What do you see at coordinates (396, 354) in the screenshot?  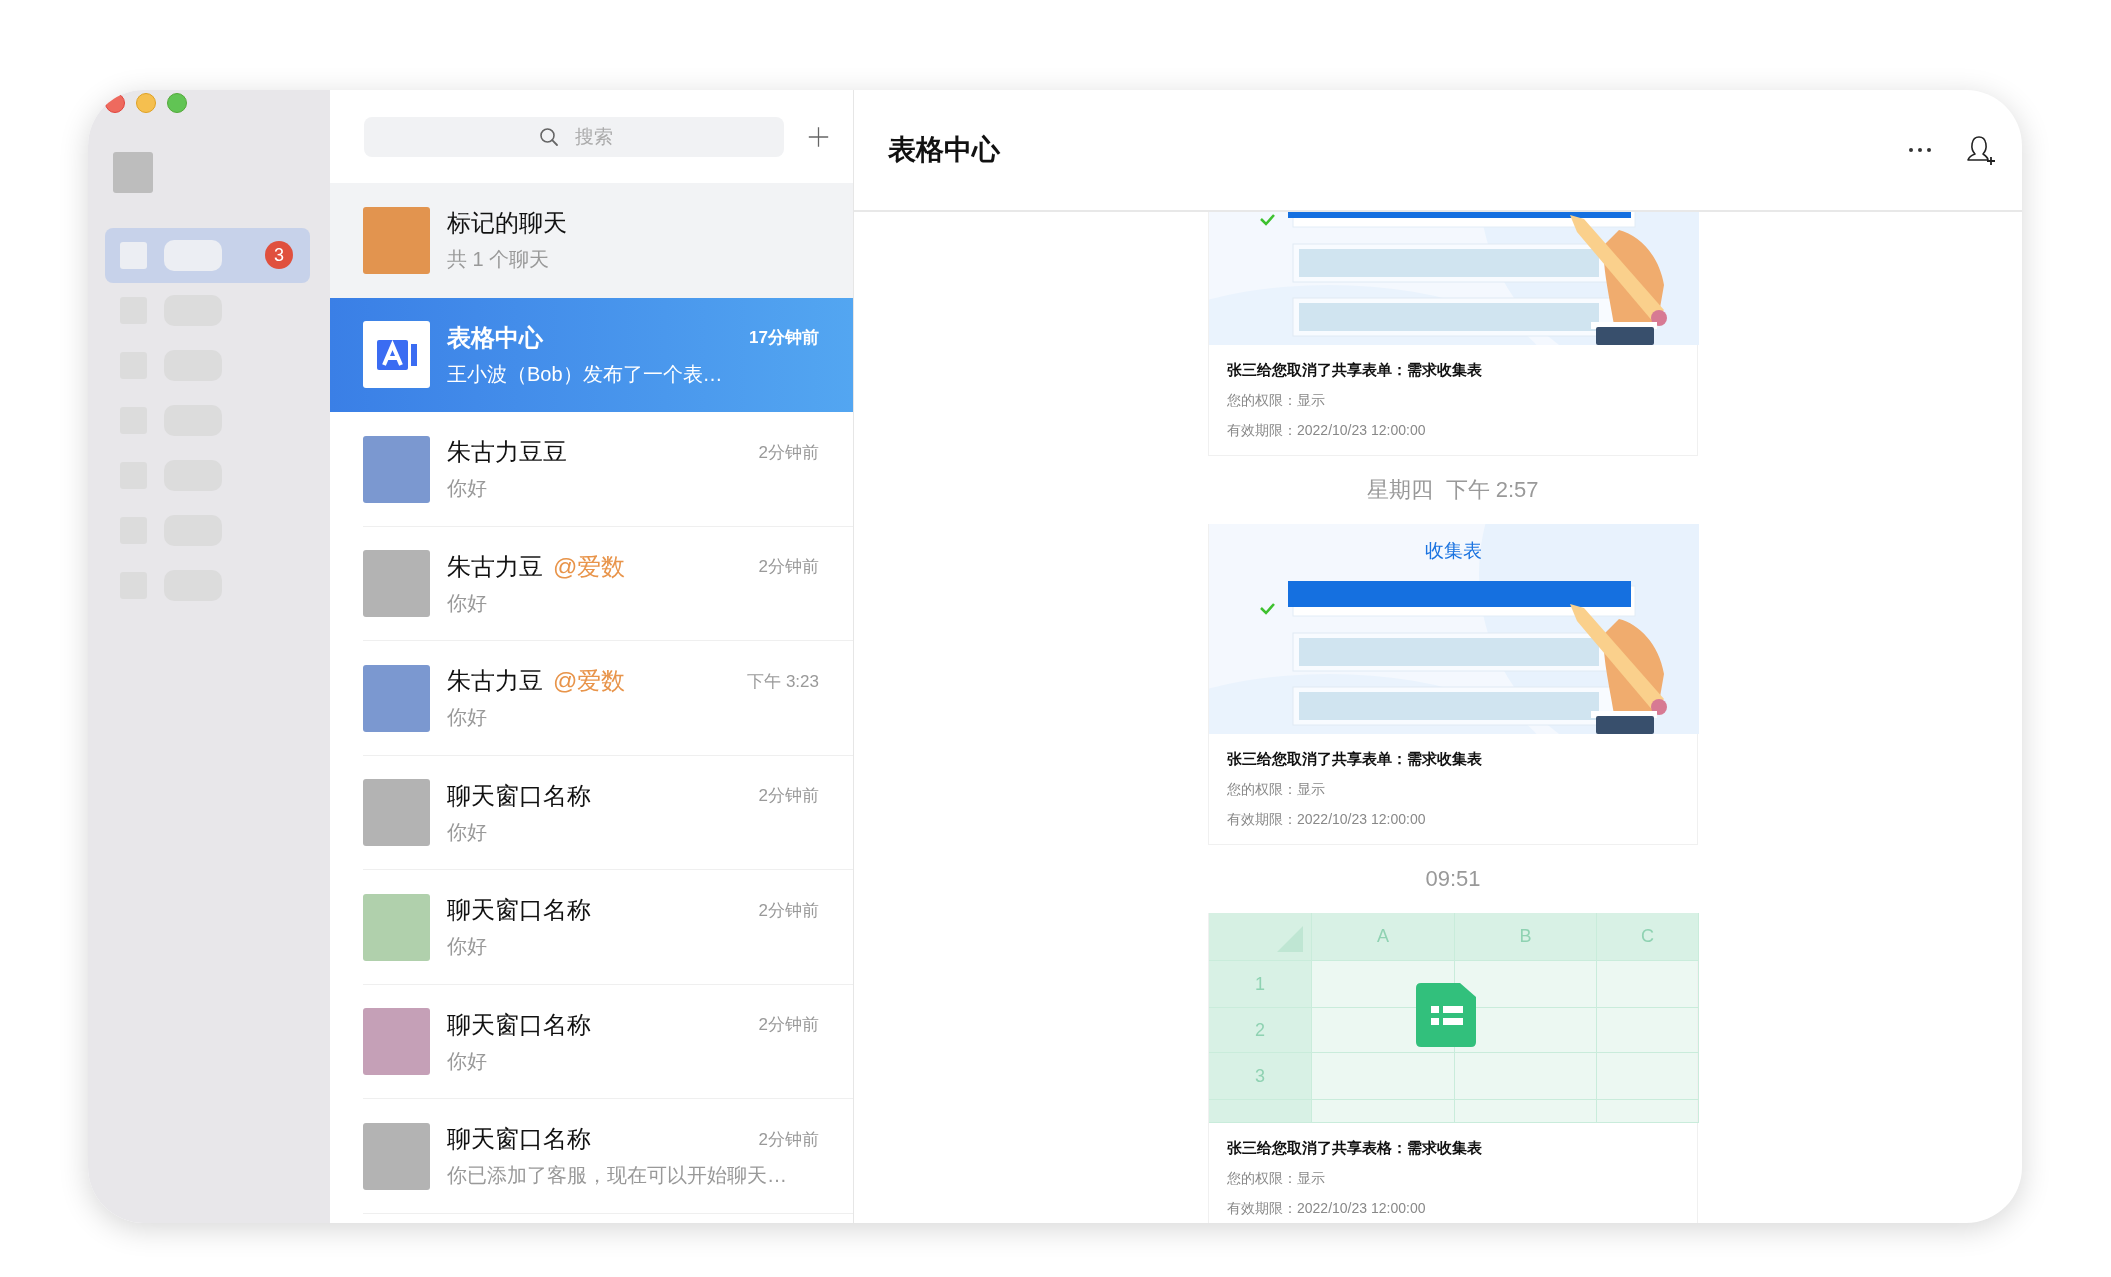 I see `app-logo-icon` at bounding box center [396, 354].